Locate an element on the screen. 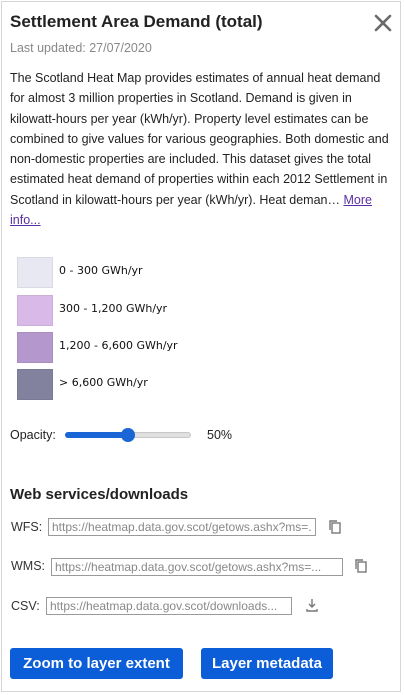 This screenshot has width=404, height=695. wms-label: WMS: is located at coordinates (28, 566).